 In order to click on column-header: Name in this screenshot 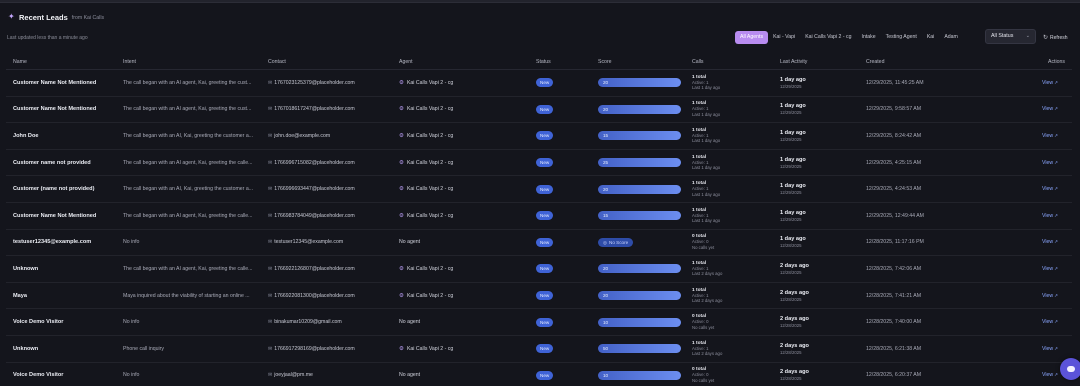, I will do `click(20, 61)`.